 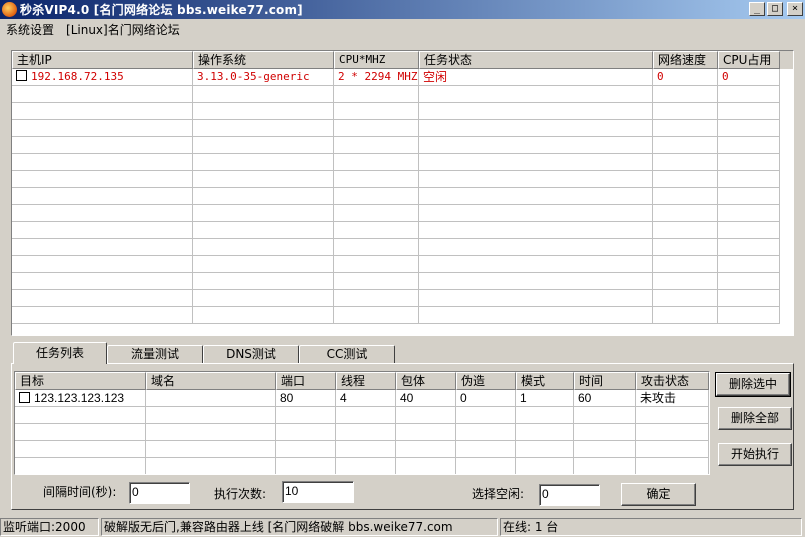 I want to click on idle-input: 0, so click(x=569, y=495).